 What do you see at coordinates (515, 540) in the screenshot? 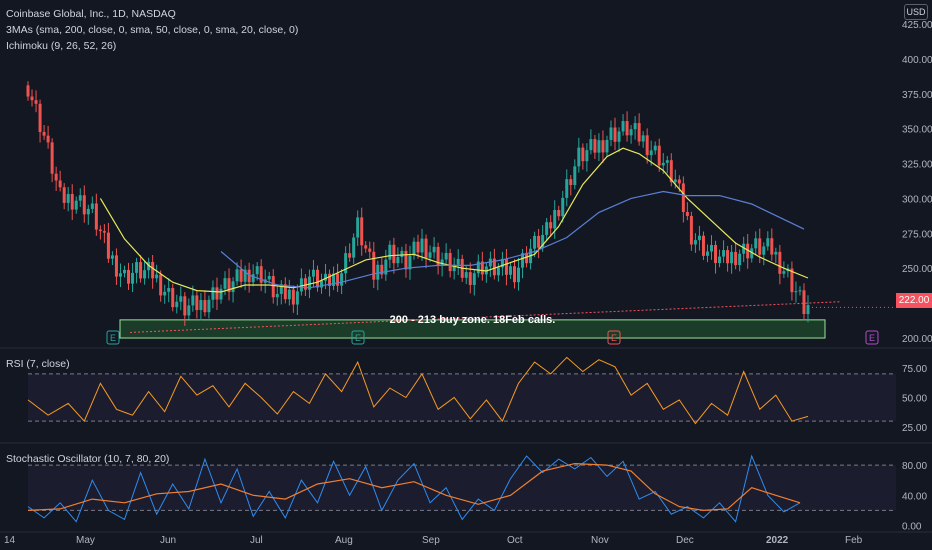
I see `x-tick-label: Oct` at bounding box center [515, 540].